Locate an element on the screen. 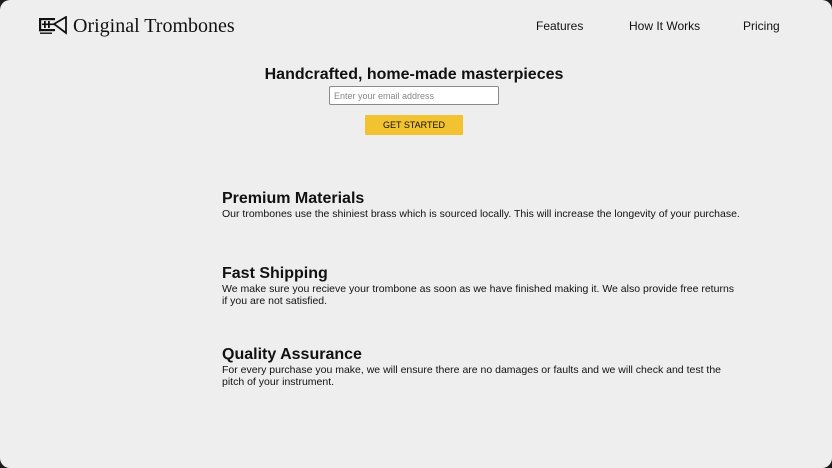 The image size is (832, 468). nav-link-pricing: Pricing is located at coordinates (761, 26).